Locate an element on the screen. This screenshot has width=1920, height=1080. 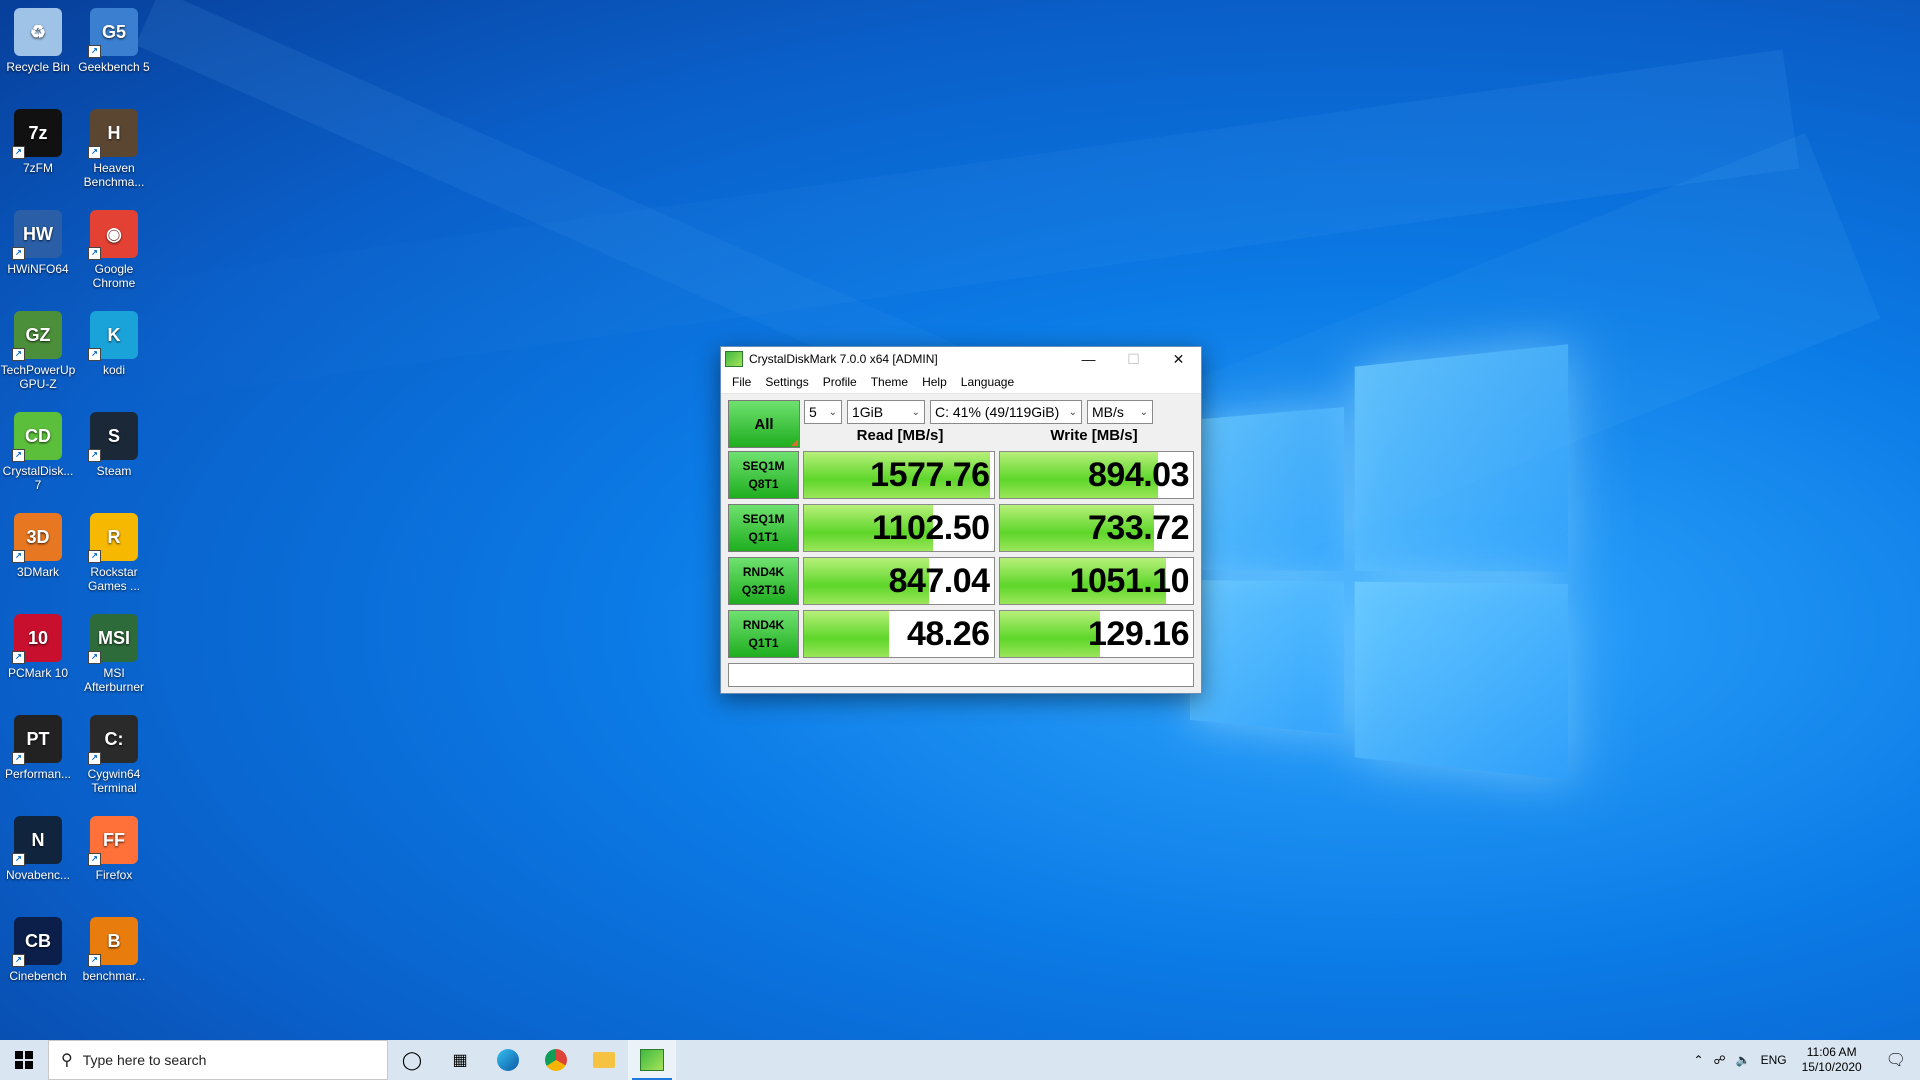
desktop-icon: K ↗ kodi is located at coordinates (114, 344).